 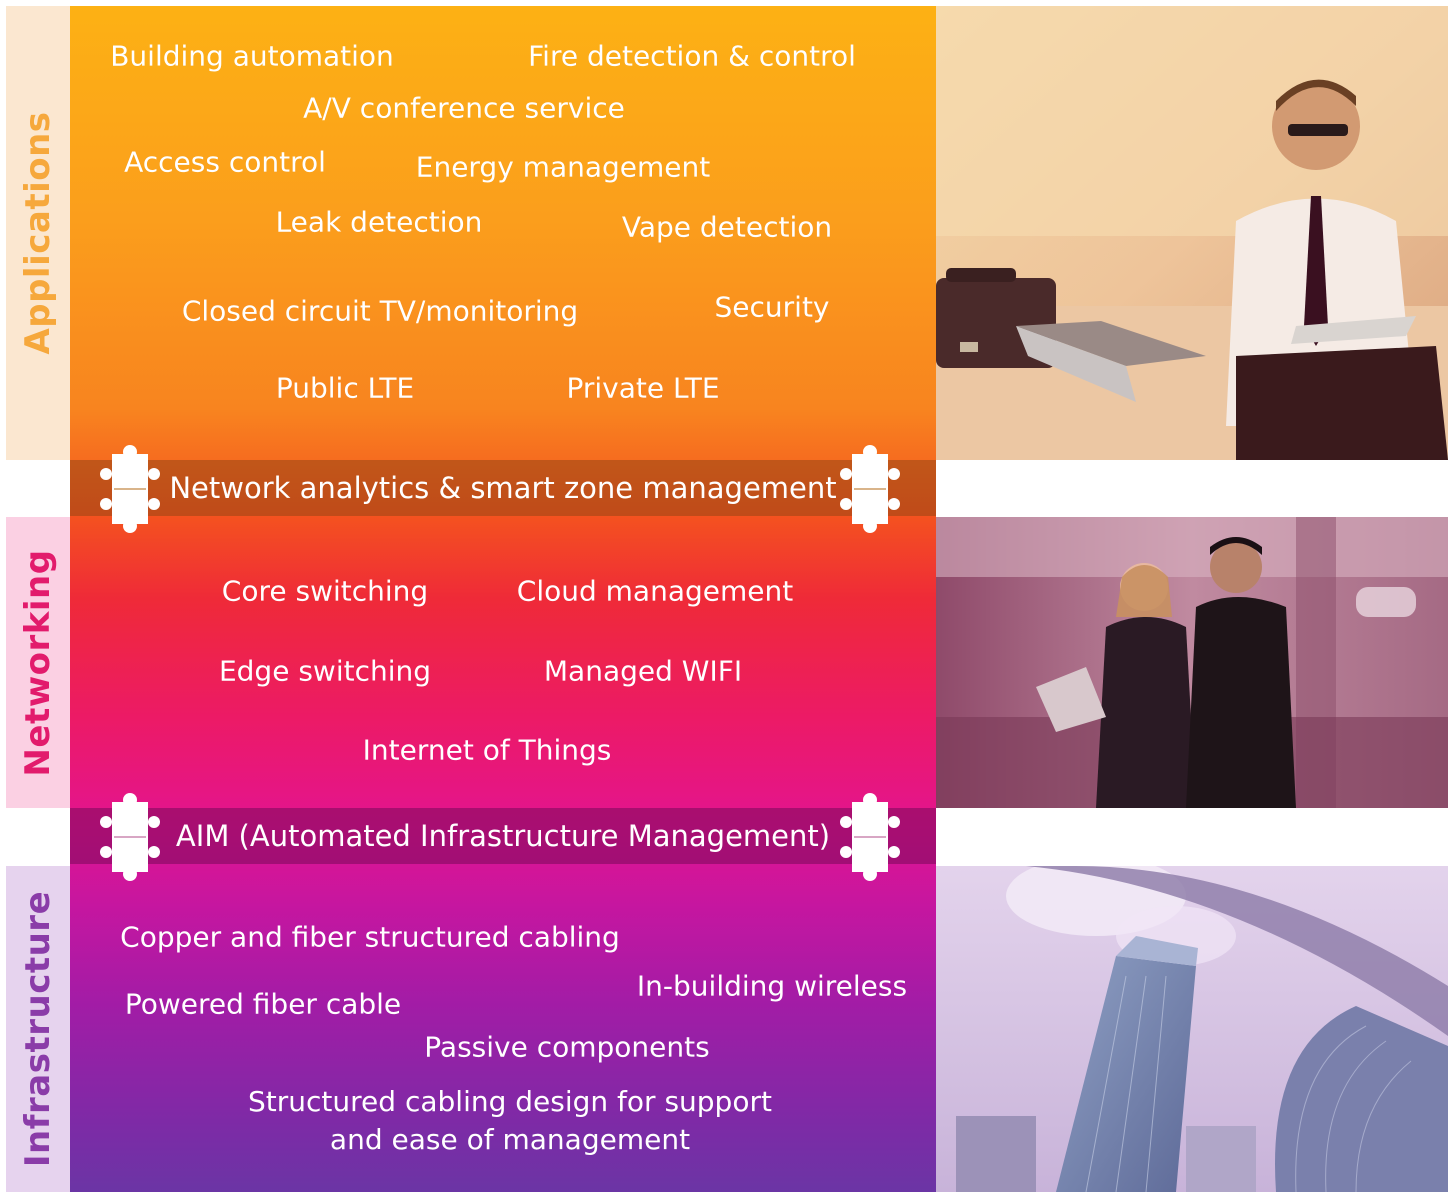 I want to click on networking-tab: Networking, so click(x=38, y=662).